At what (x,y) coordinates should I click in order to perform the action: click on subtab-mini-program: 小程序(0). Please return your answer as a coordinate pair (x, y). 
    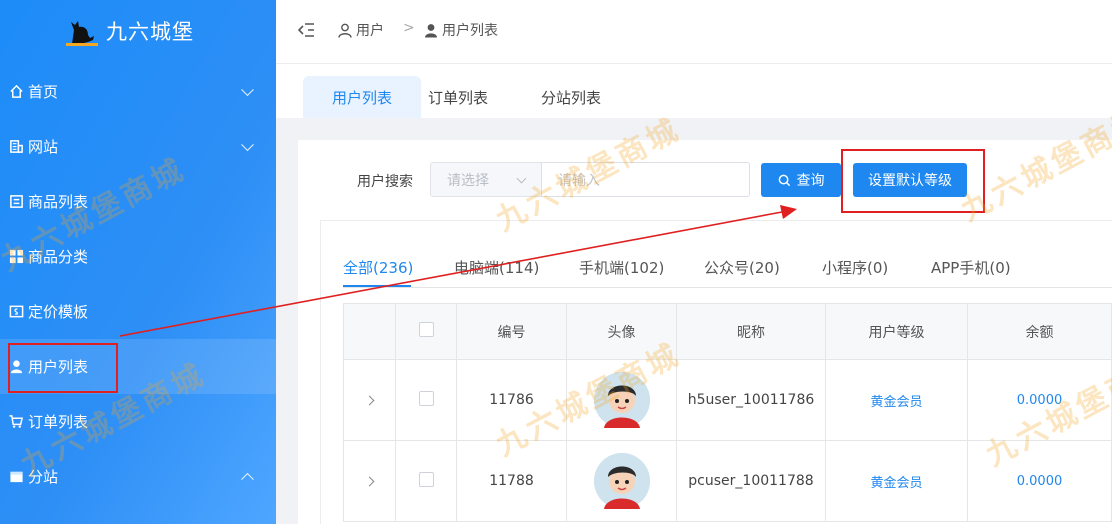
    Looking at the image, I should click on (855, 267).